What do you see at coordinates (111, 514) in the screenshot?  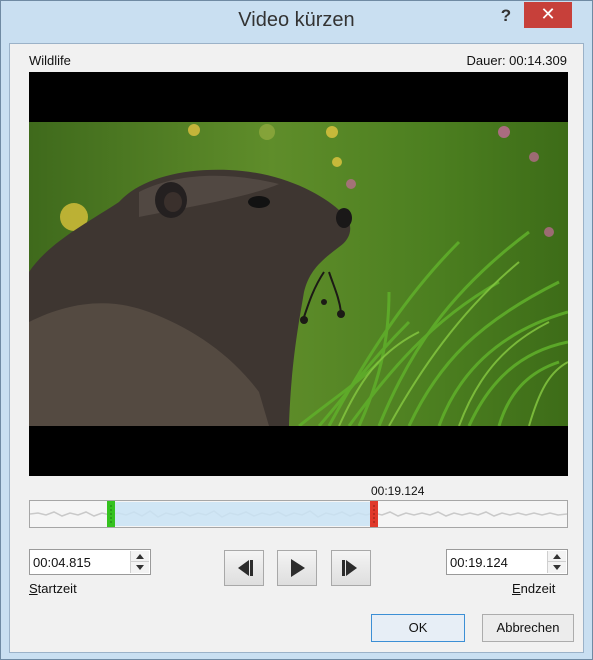 I see `start-trim-handle` at bounding box center [111, 514].